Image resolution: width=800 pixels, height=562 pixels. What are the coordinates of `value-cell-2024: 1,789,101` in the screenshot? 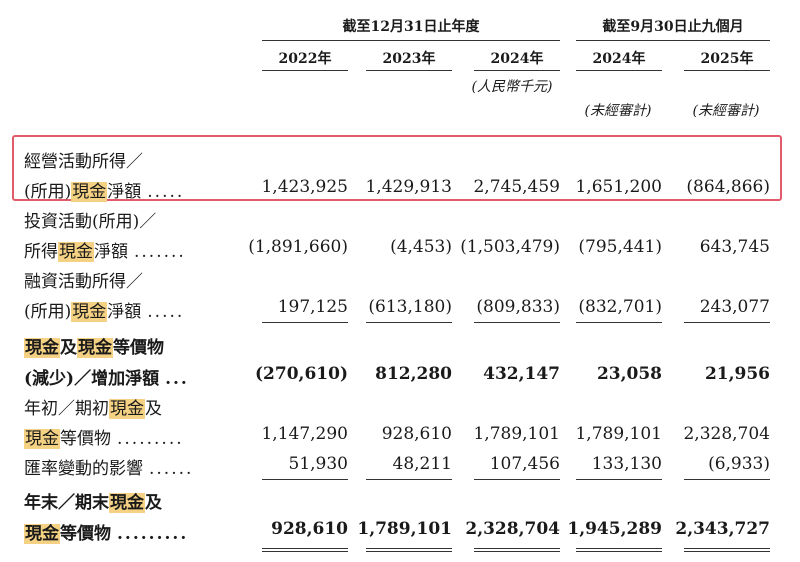 It's located at (516, 434).